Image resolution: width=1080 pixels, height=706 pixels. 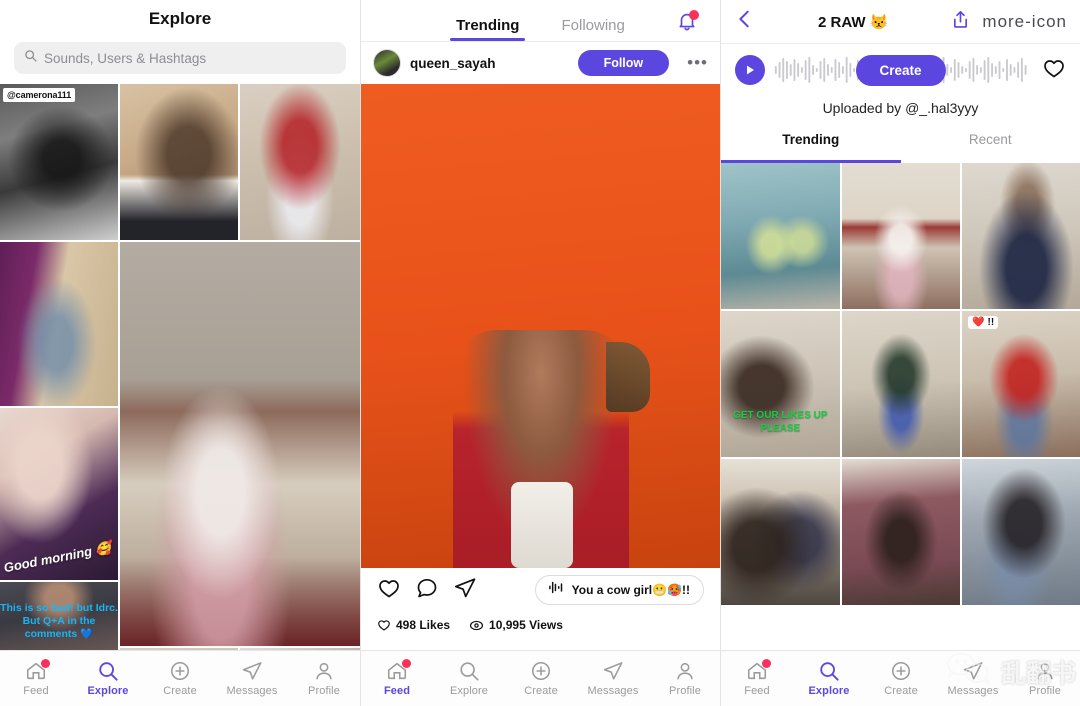 I want to click on post-actions: You a cow girl😬🥵!!, so click(x=540, y=590).